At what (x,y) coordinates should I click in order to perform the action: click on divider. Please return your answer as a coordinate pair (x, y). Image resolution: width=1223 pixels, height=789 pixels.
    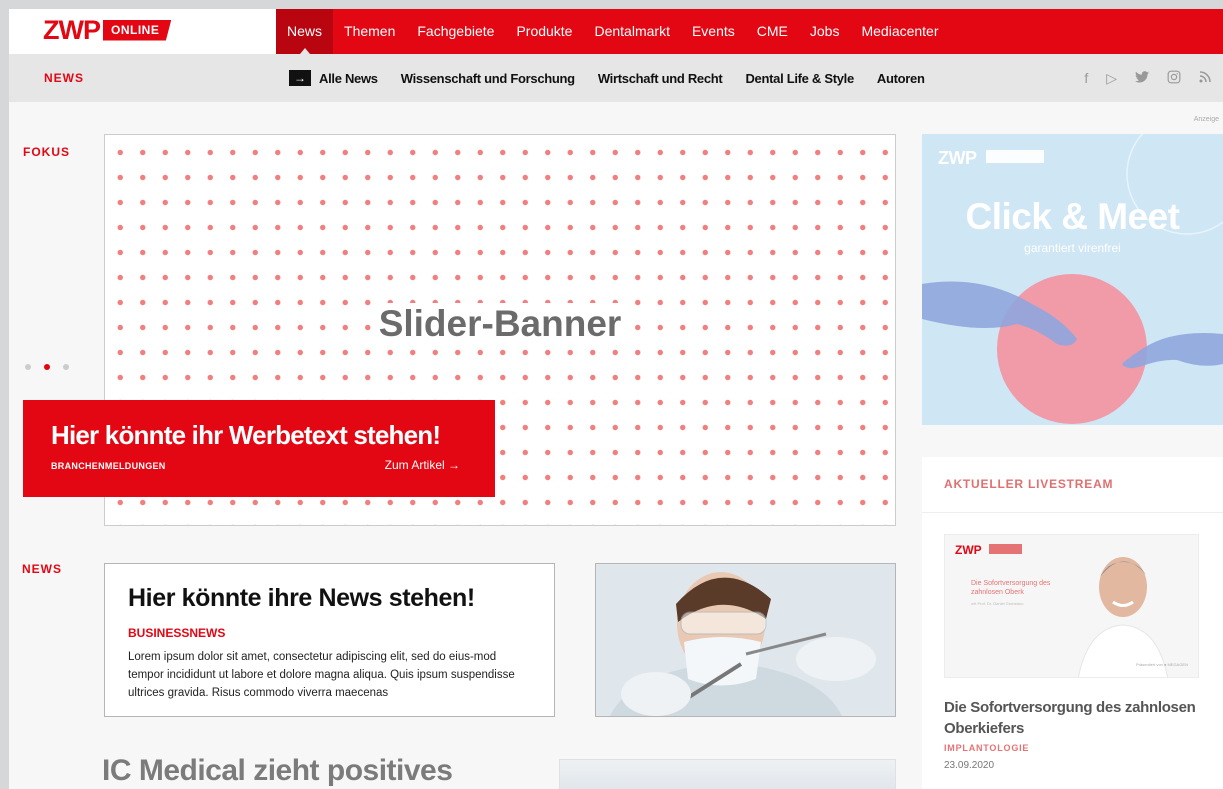
    Looking at the image, I should click on (1072, 512).